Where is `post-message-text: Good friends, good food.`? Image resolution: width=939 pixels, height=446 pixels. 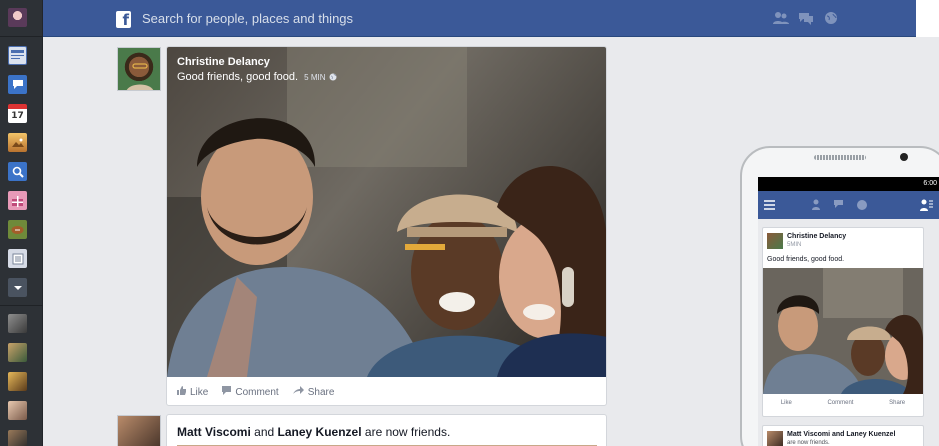
post-message-text: Good friends, good food. is located at coordinates (238, 77).